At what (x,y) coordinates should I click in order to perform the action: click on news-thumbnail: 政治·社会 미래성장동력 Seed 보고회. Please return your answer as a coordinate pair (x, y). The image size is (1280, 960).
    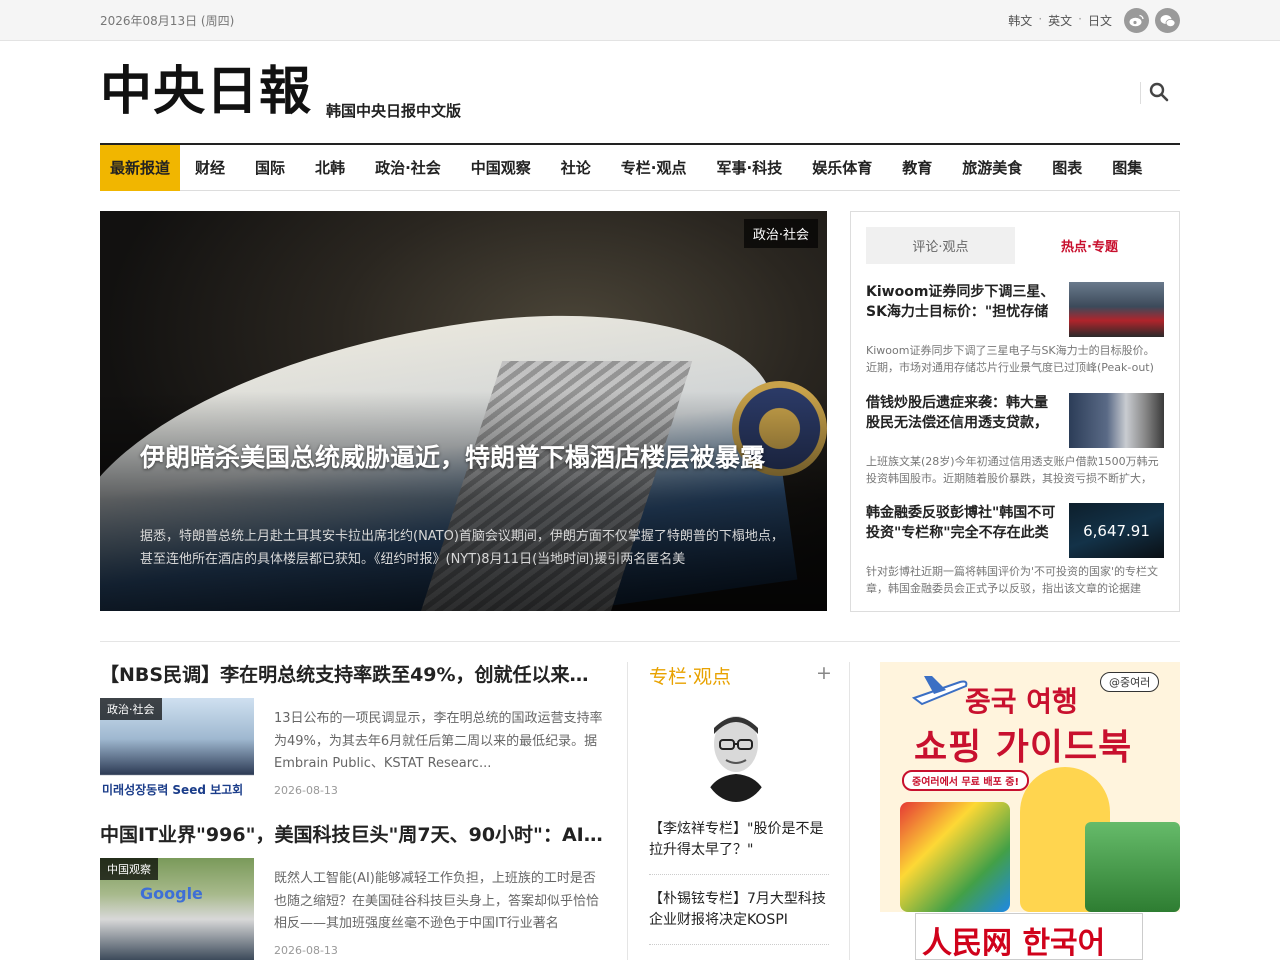
    Looking at the image, I should click on (177, 749).